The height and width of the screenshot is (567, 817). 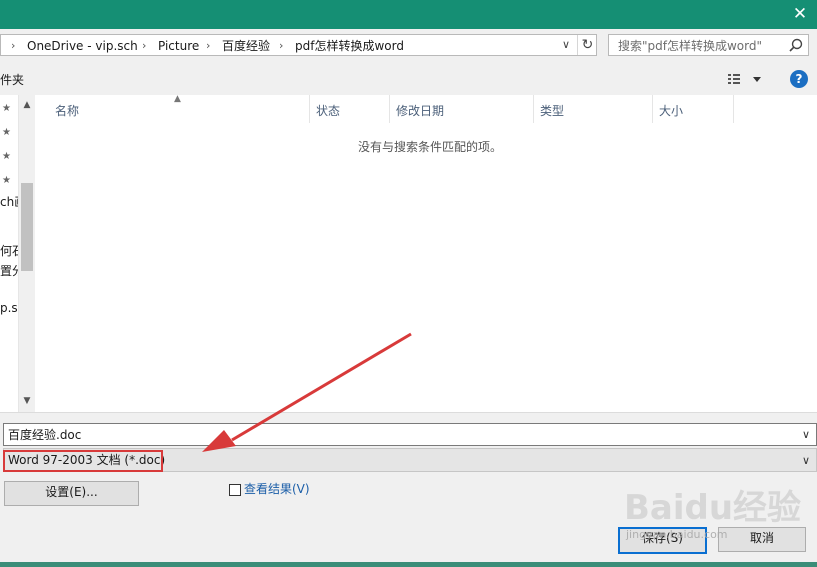 I want to click on filename-field: 百度经验.doc ∨, so click(x=410, y=434).